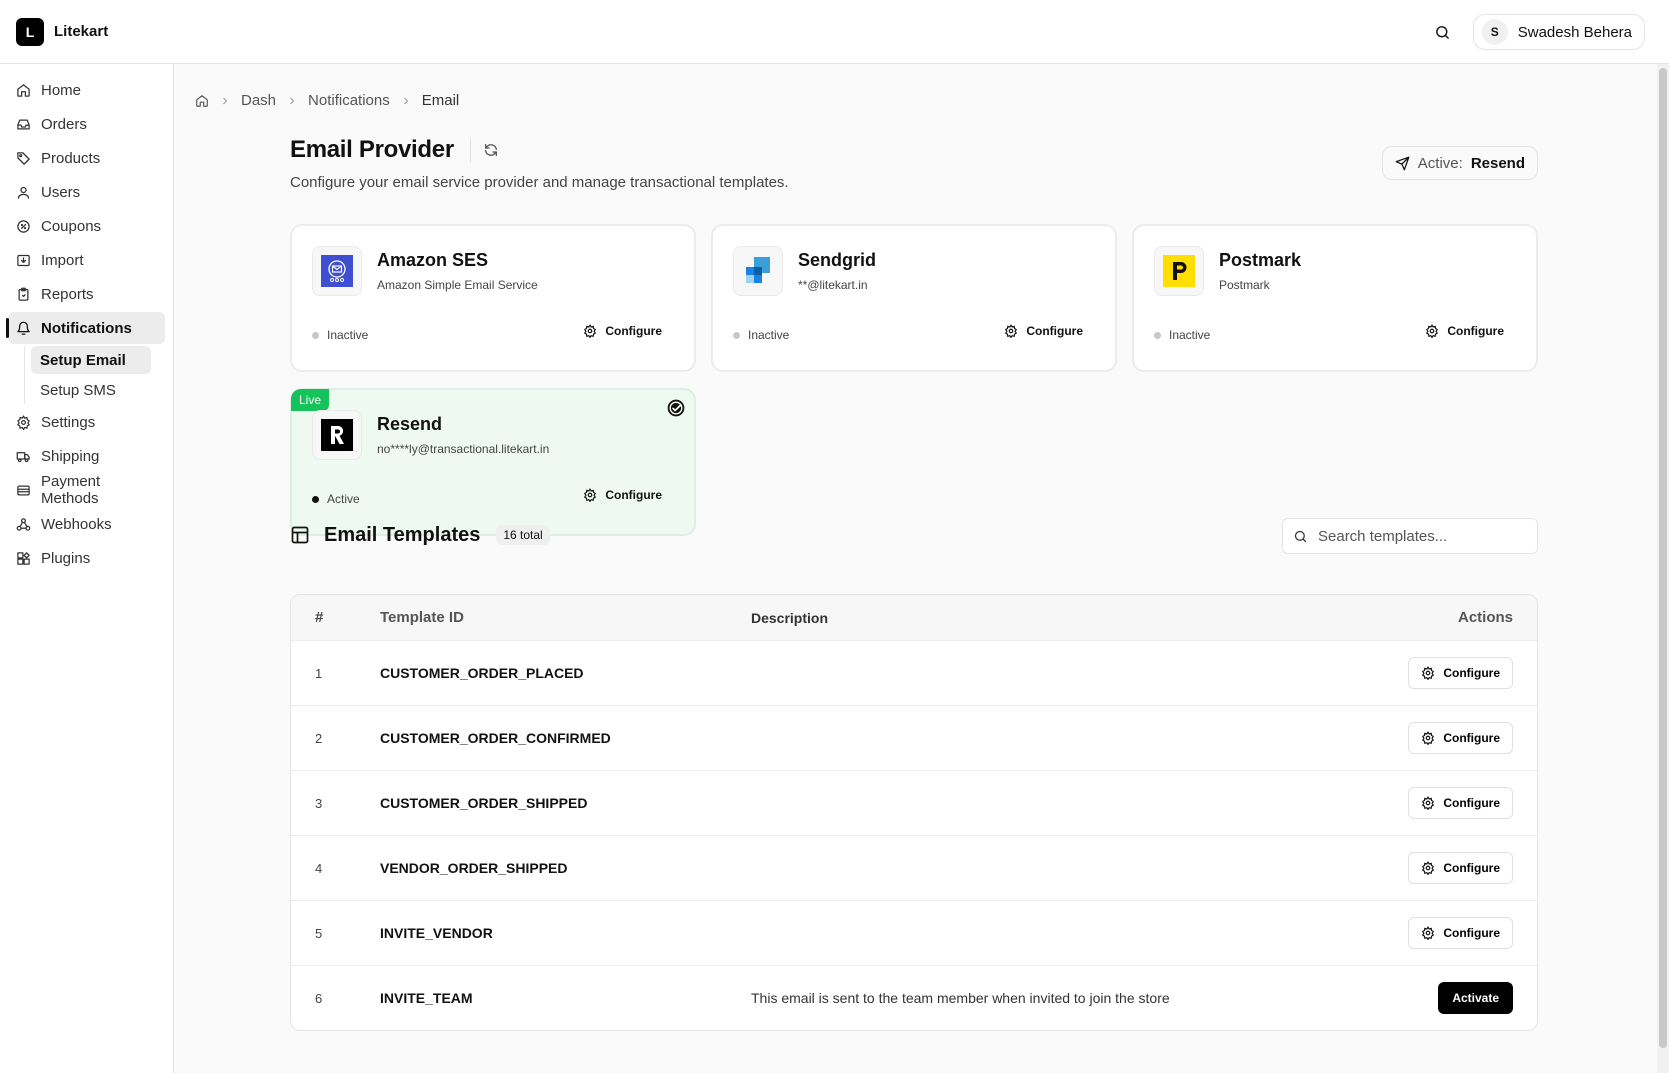 The width and height of the screenshot is (1669, 1073). Describe the element at coordinates (67, 294) in the screenshot. I see `sidebar-item-label: Reports` at that location.